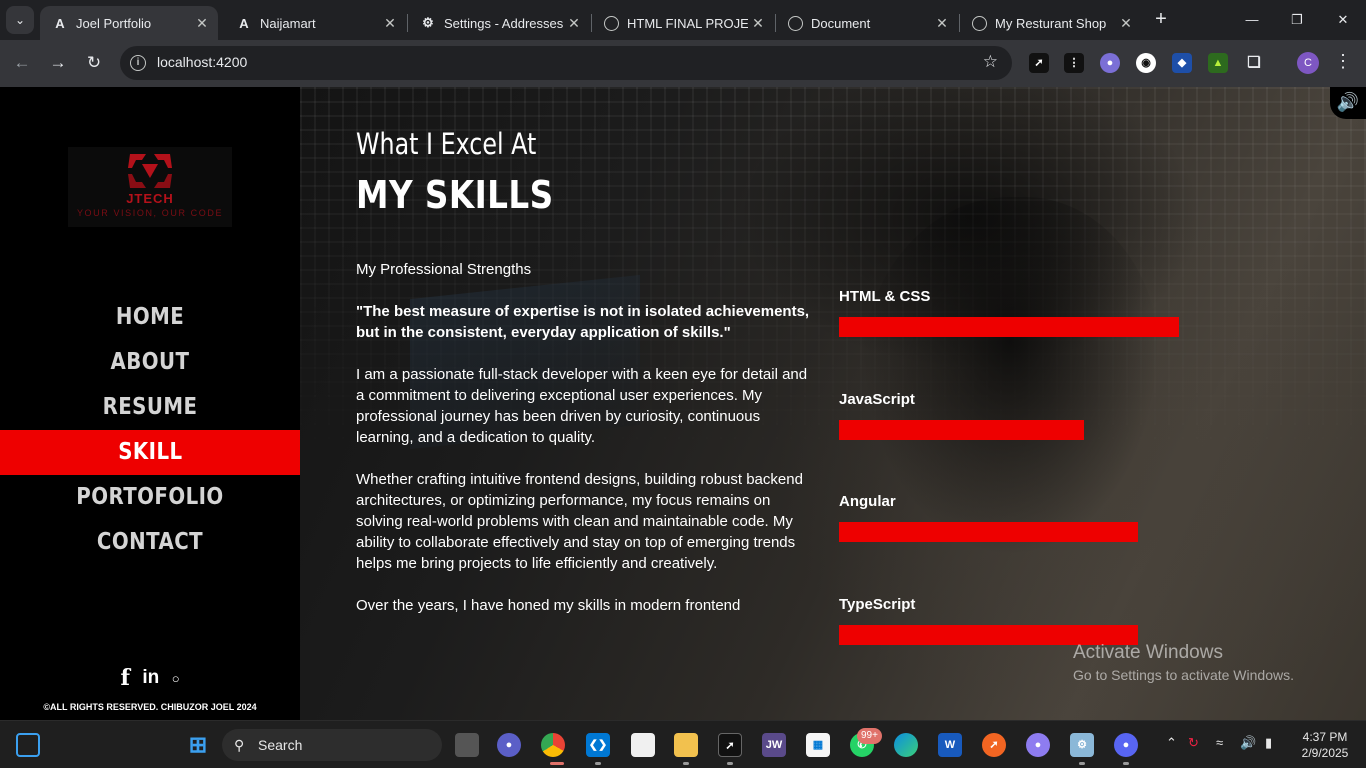  I want to click on puzzle-extensions-icon: ❏, so click(1254, 63).